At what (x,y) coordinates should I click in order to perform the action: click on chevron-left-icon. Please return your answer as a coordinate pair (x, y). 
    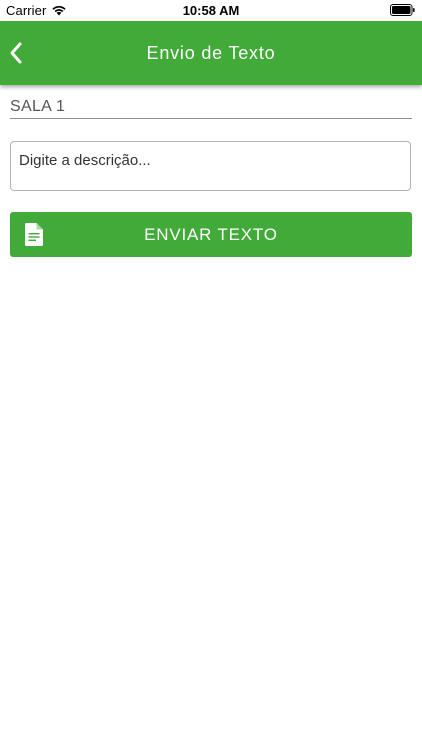
    Looking at the image, I should click on (16, 53).